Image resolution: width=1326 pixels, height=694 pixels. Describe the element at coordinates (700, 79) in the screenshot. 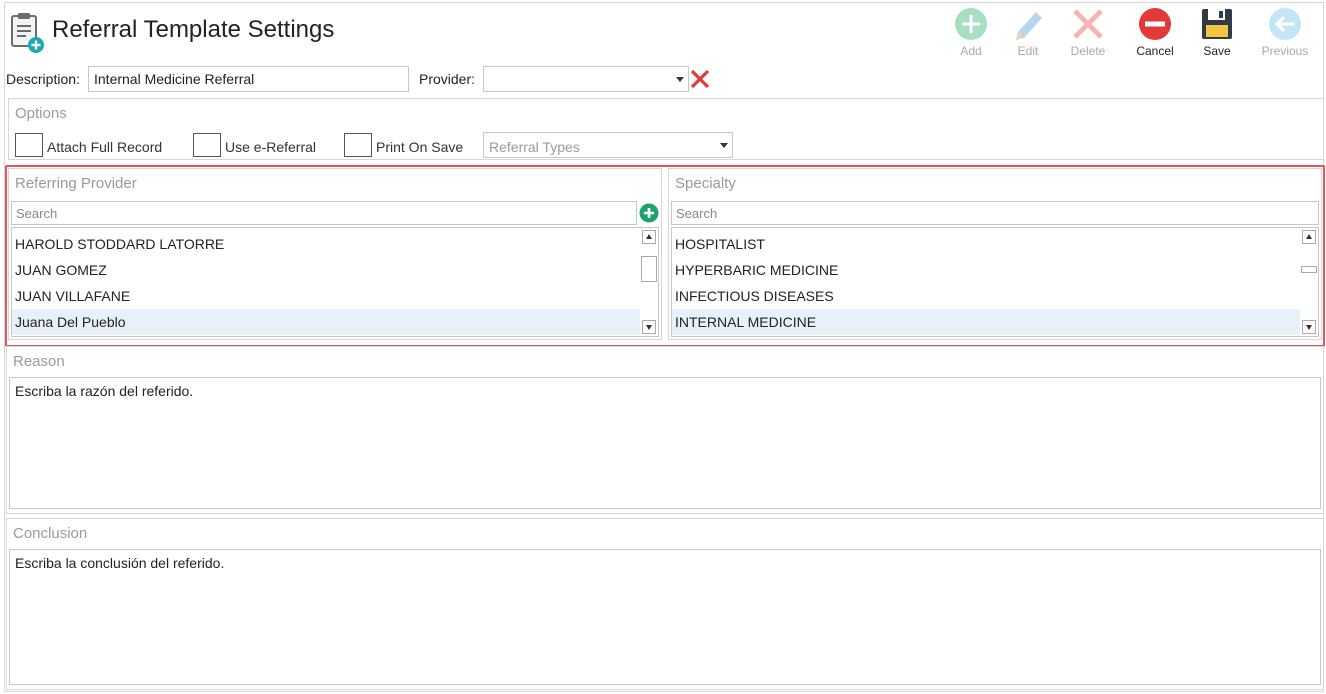

I see `clear-provider-icon` at that location.